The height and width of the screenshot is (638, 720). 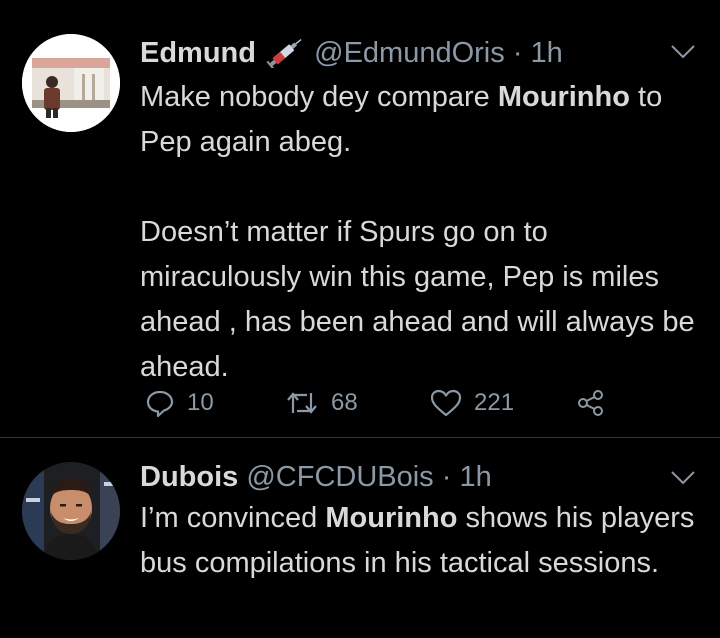 What do you see at coordinates (472, 403) in the screenshot?
I see `like-button: 221` at bounding box center [472, 403].